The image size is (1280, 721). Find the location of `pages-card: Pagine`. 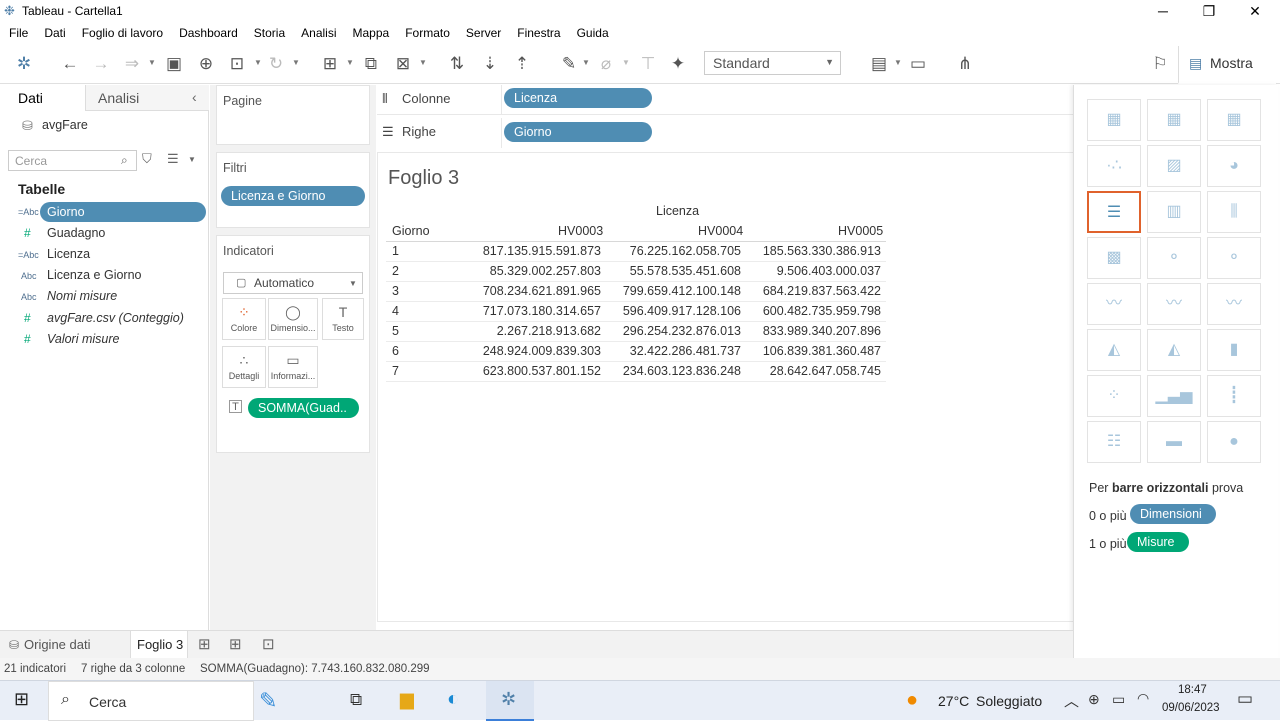

pages-card: Pagine is located at coordinates (293, 115).